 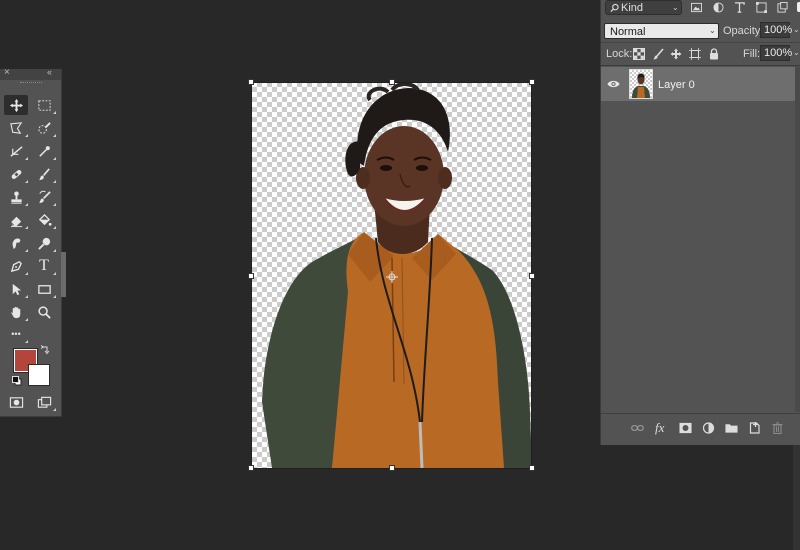 I want to click on dodge-tool, so click(x=44, y=243).